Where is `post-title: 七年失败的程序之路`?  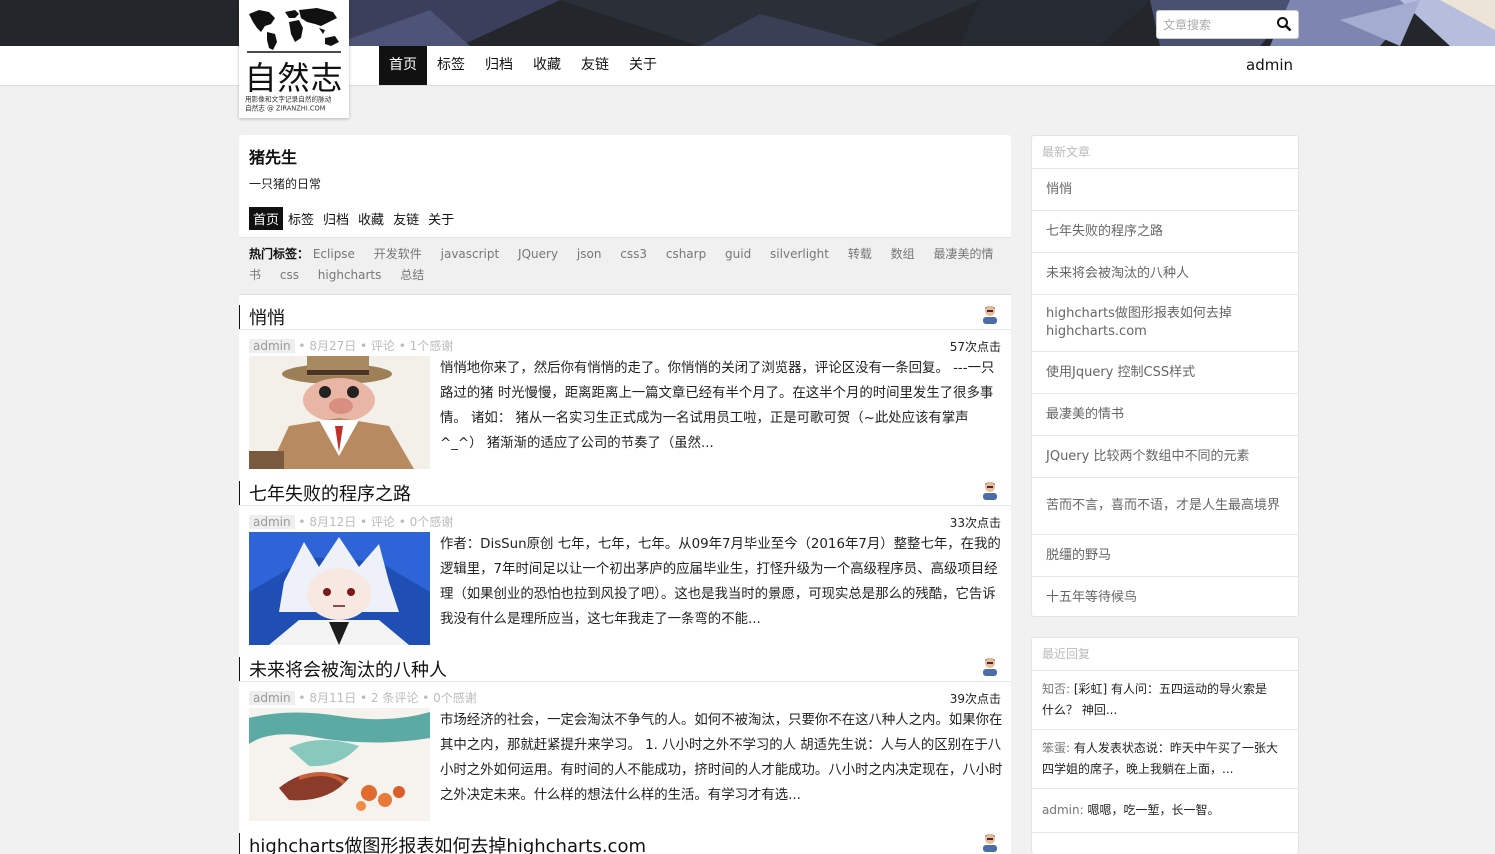 post-title: 七年失败的程序之路 is located at coordinates (330, 493).